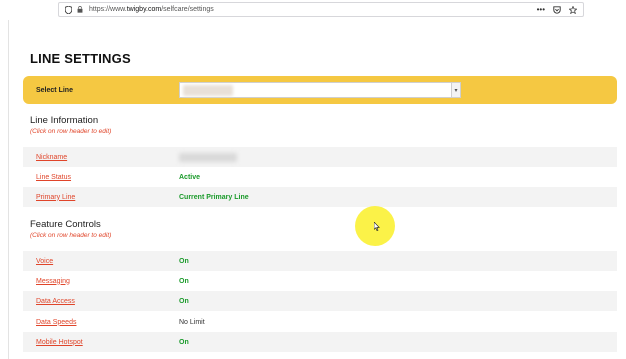  What do you see at coordinates (71, 131) in the screenshot?
I see `line-information-hint: (Click on row header to edit)` at bounding box center [71, 131].